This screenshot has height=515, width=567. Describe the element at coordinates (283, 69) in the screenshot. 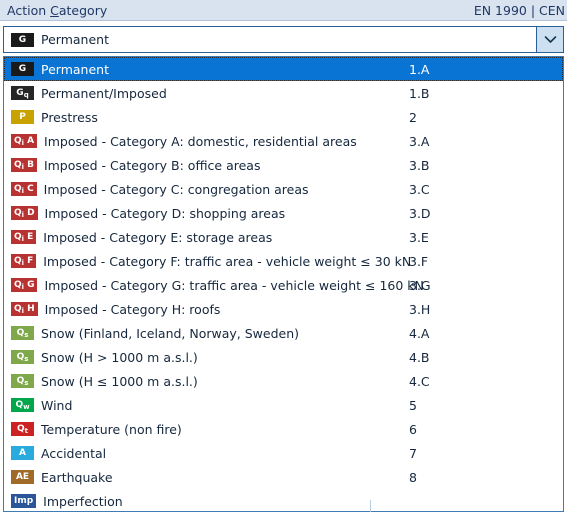

I see `dropdown-option-row: G Permanent 1.A` at that location.